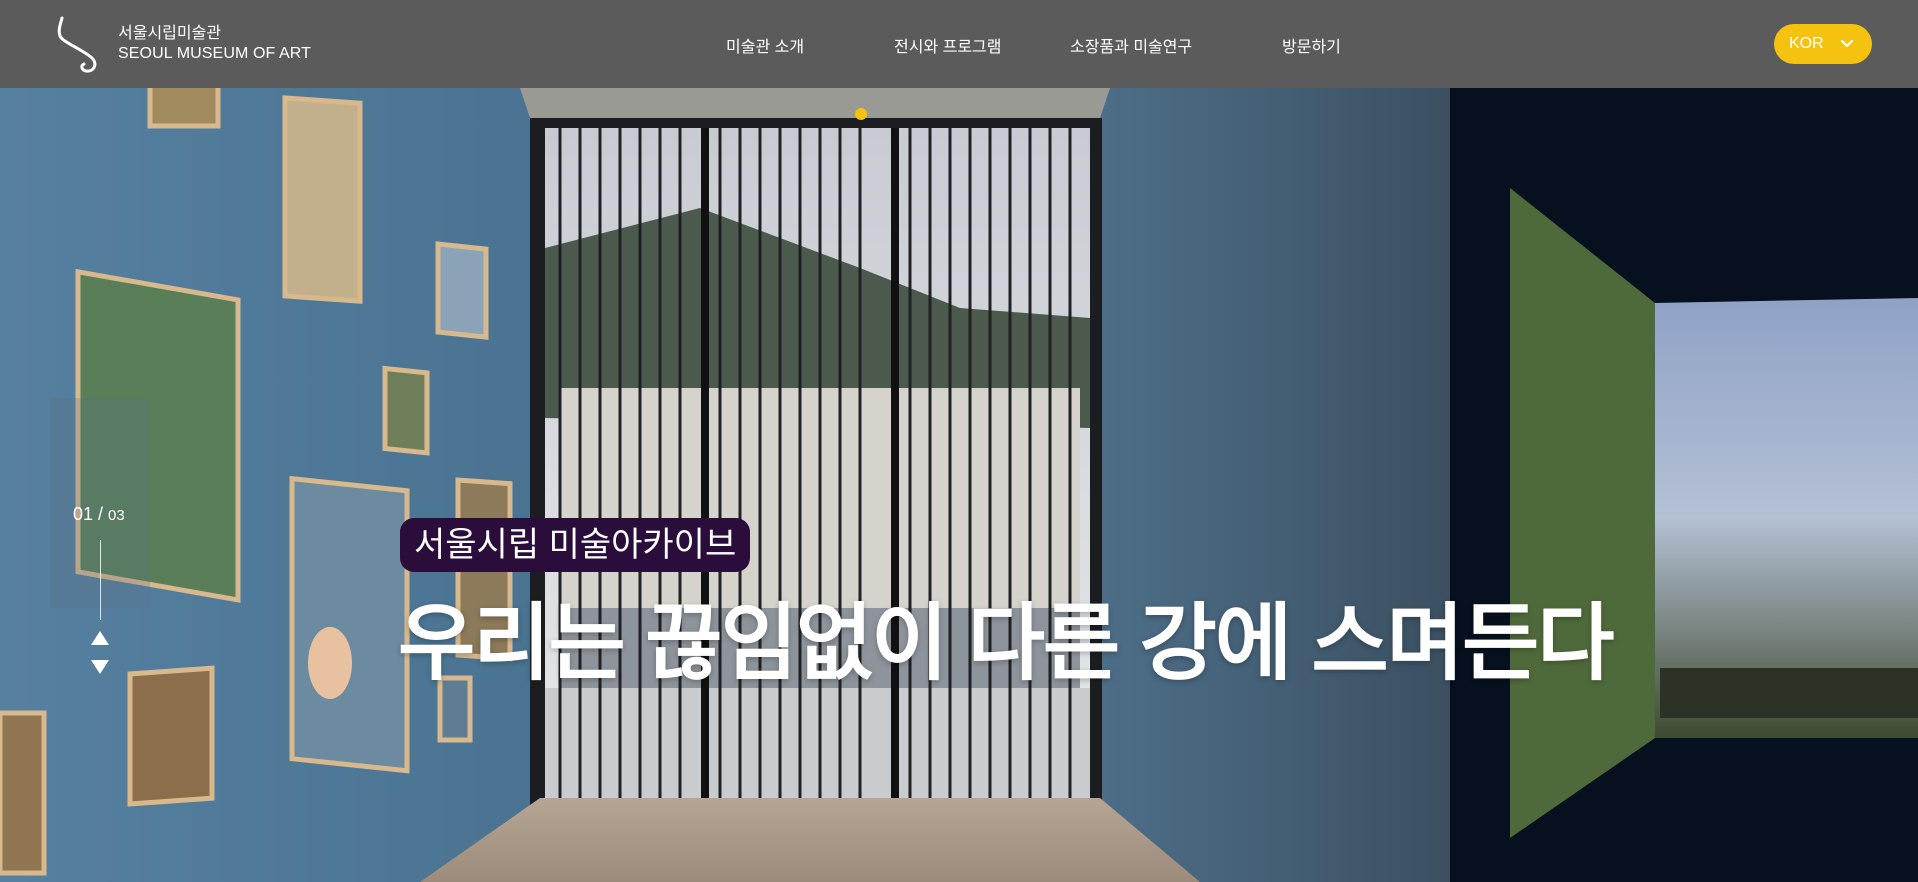 The image size is (1918, 882). I want to click on chevron-down-icon, so click(1847, 43).